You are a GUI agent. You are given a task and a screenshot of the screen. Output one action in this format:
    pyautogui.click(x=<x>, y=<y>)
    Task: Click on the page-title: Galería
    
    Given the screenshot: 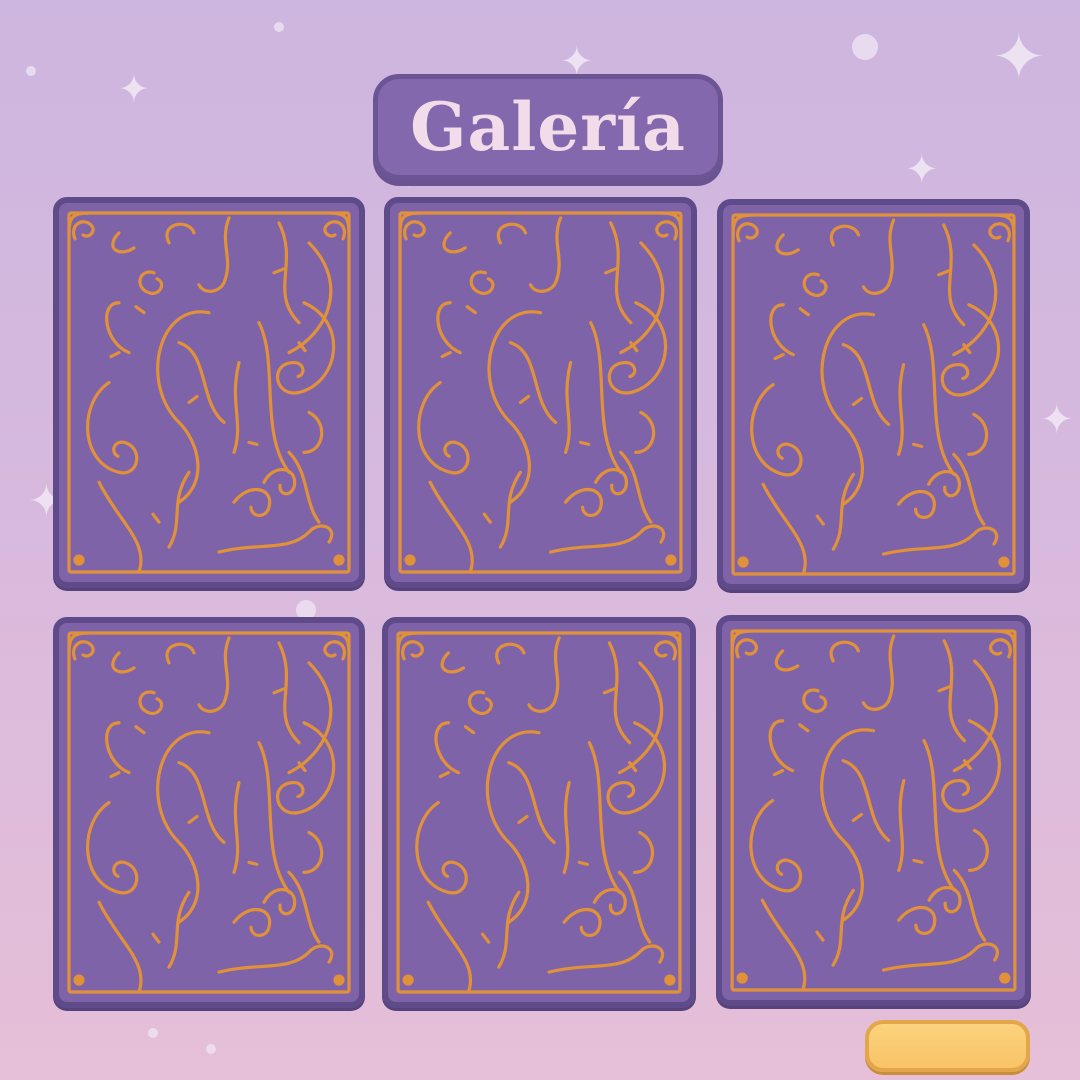 What is the action you would take?
    pyautogui.click(x=548, y=127)
    